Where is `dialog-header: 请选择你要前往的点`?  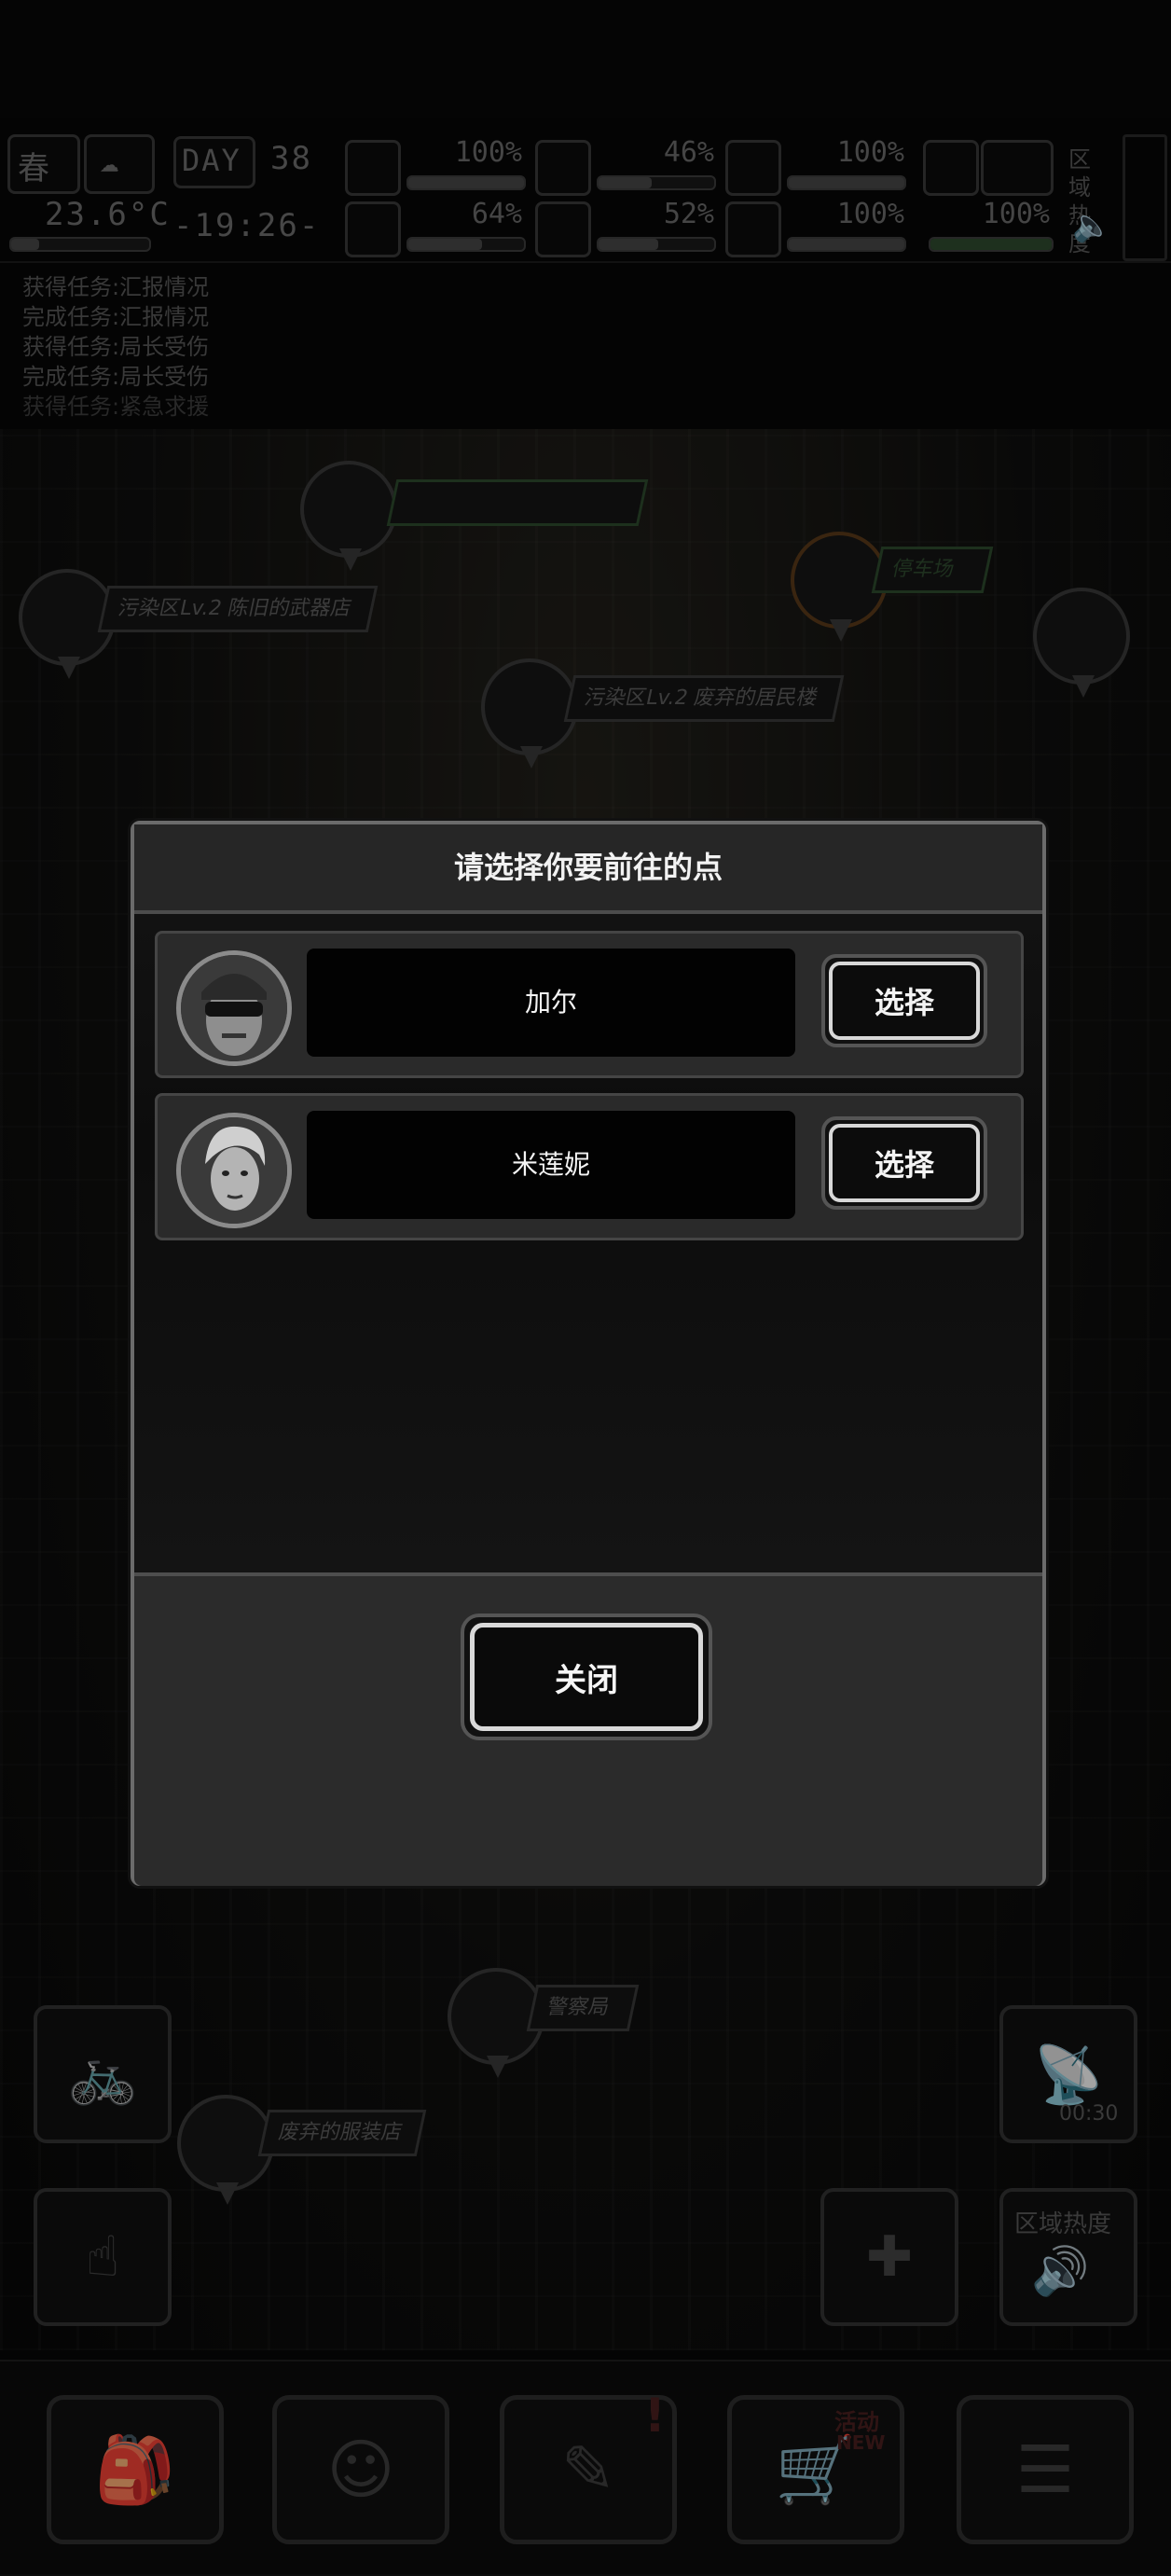 dialog-header: 请选择你要前往的点 is located at coordinates (588, 869).